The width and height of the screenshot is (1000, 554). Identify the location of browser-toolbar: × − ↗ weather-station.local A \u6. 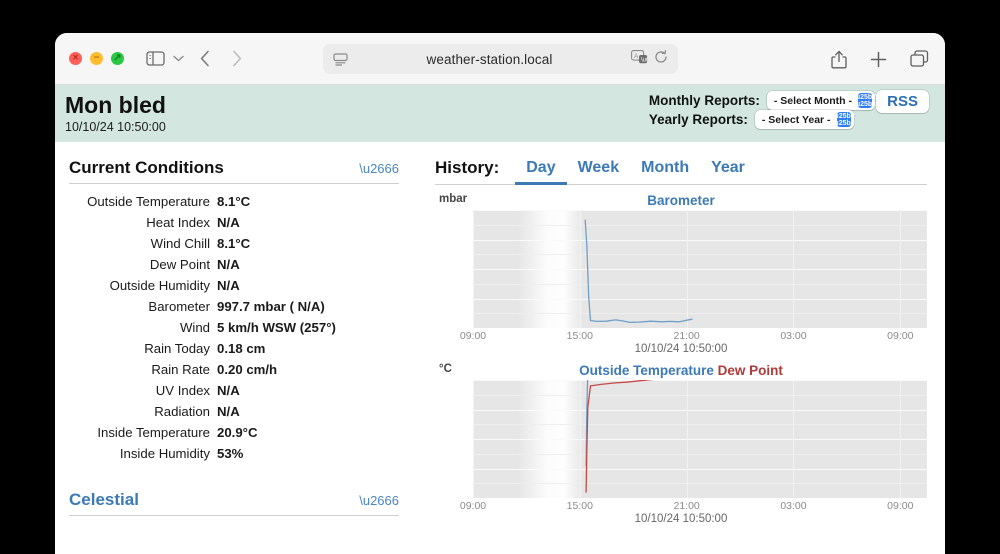
(500, 59).